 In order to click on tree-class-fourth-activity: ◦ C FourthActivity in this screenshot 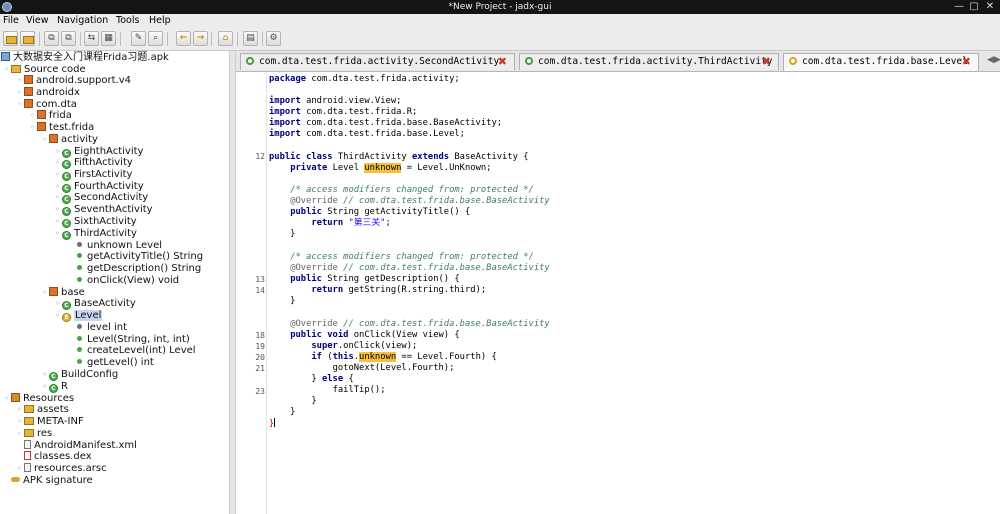, I will do `click(98, 187)`.